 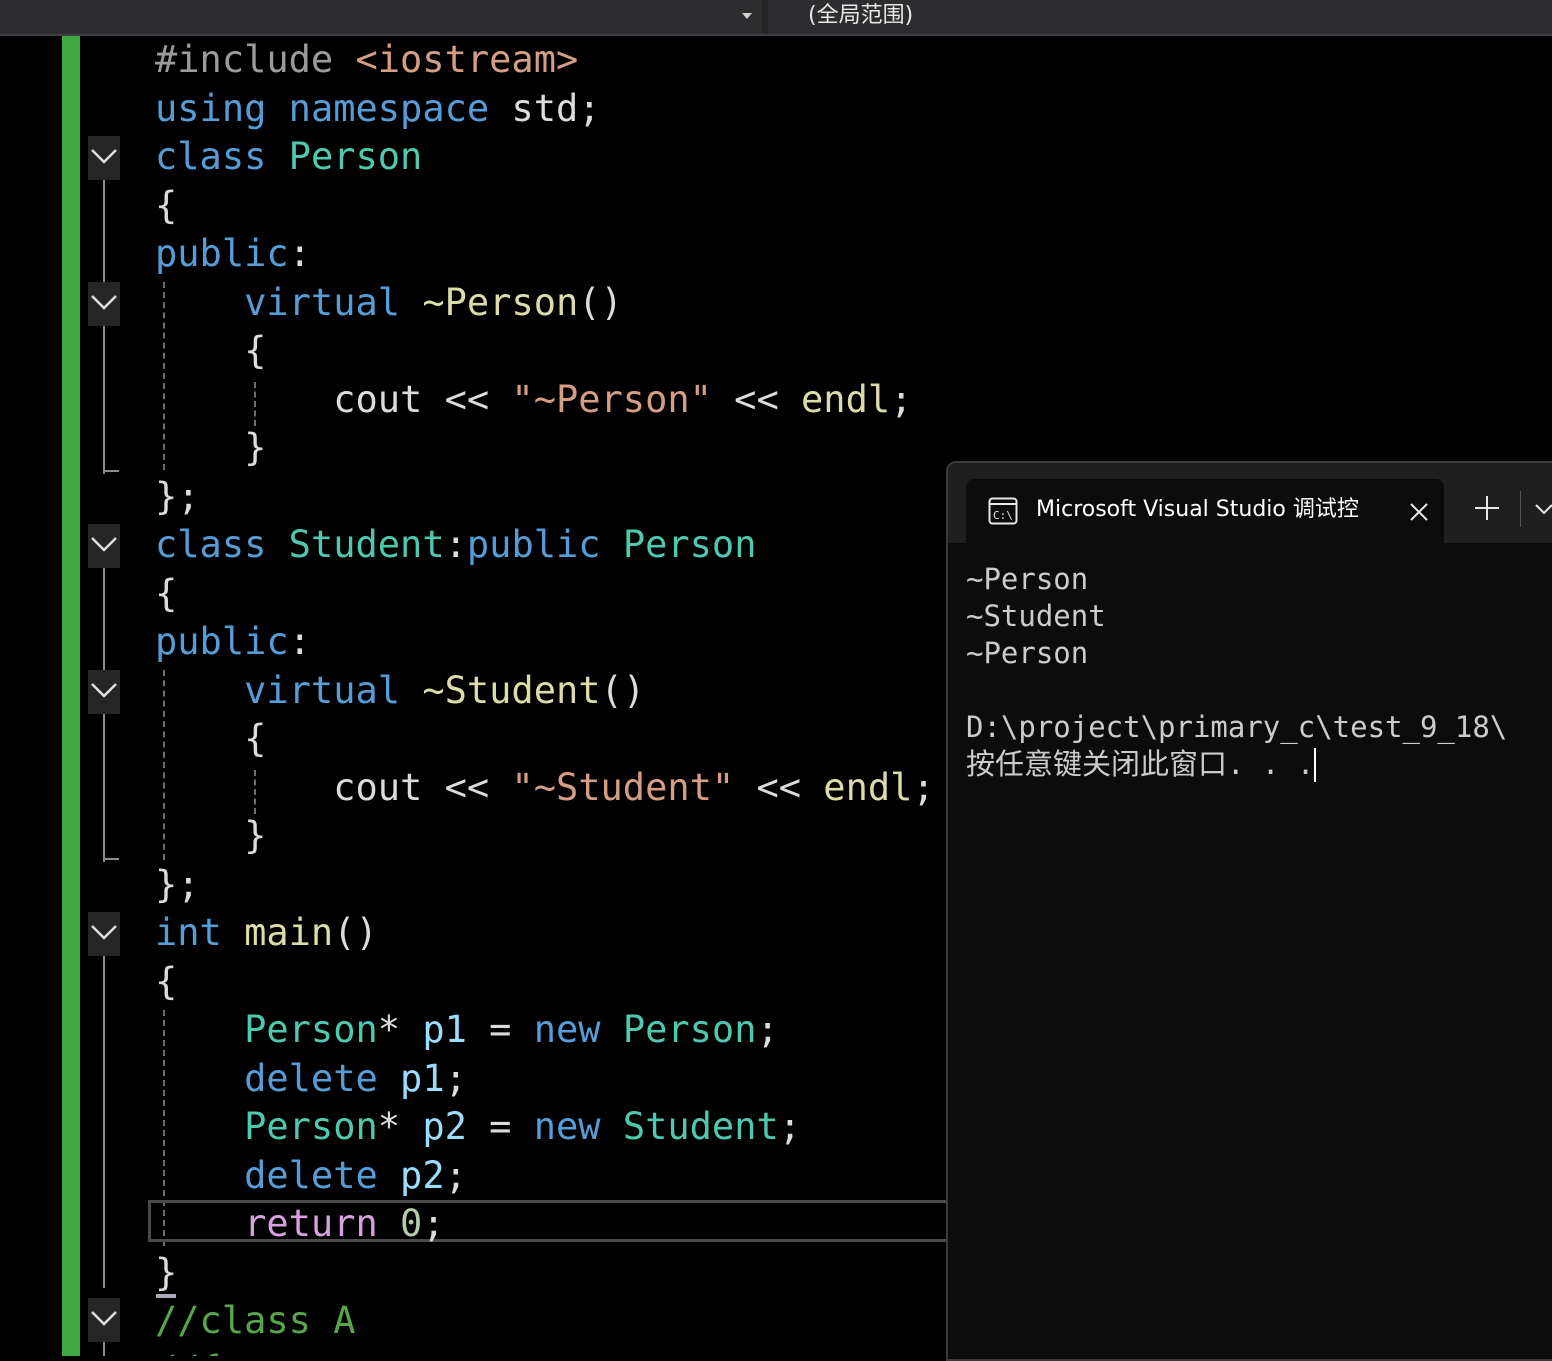 I want to click on scope-bar-separator, so click(x=765, y=17).